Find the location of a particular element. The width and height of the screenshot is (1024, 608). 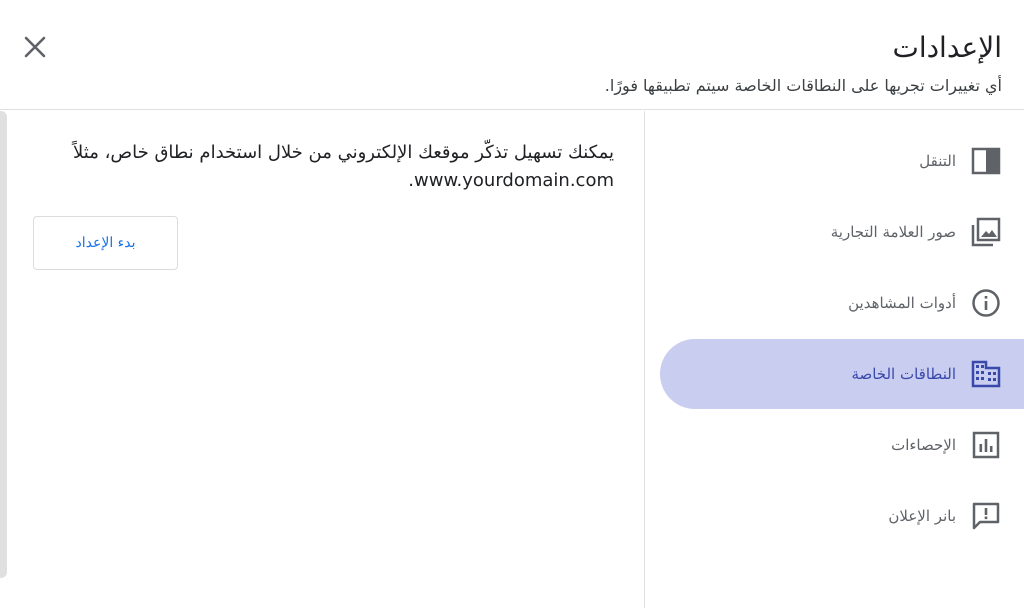

close-button is located at coordinates (35, 47).